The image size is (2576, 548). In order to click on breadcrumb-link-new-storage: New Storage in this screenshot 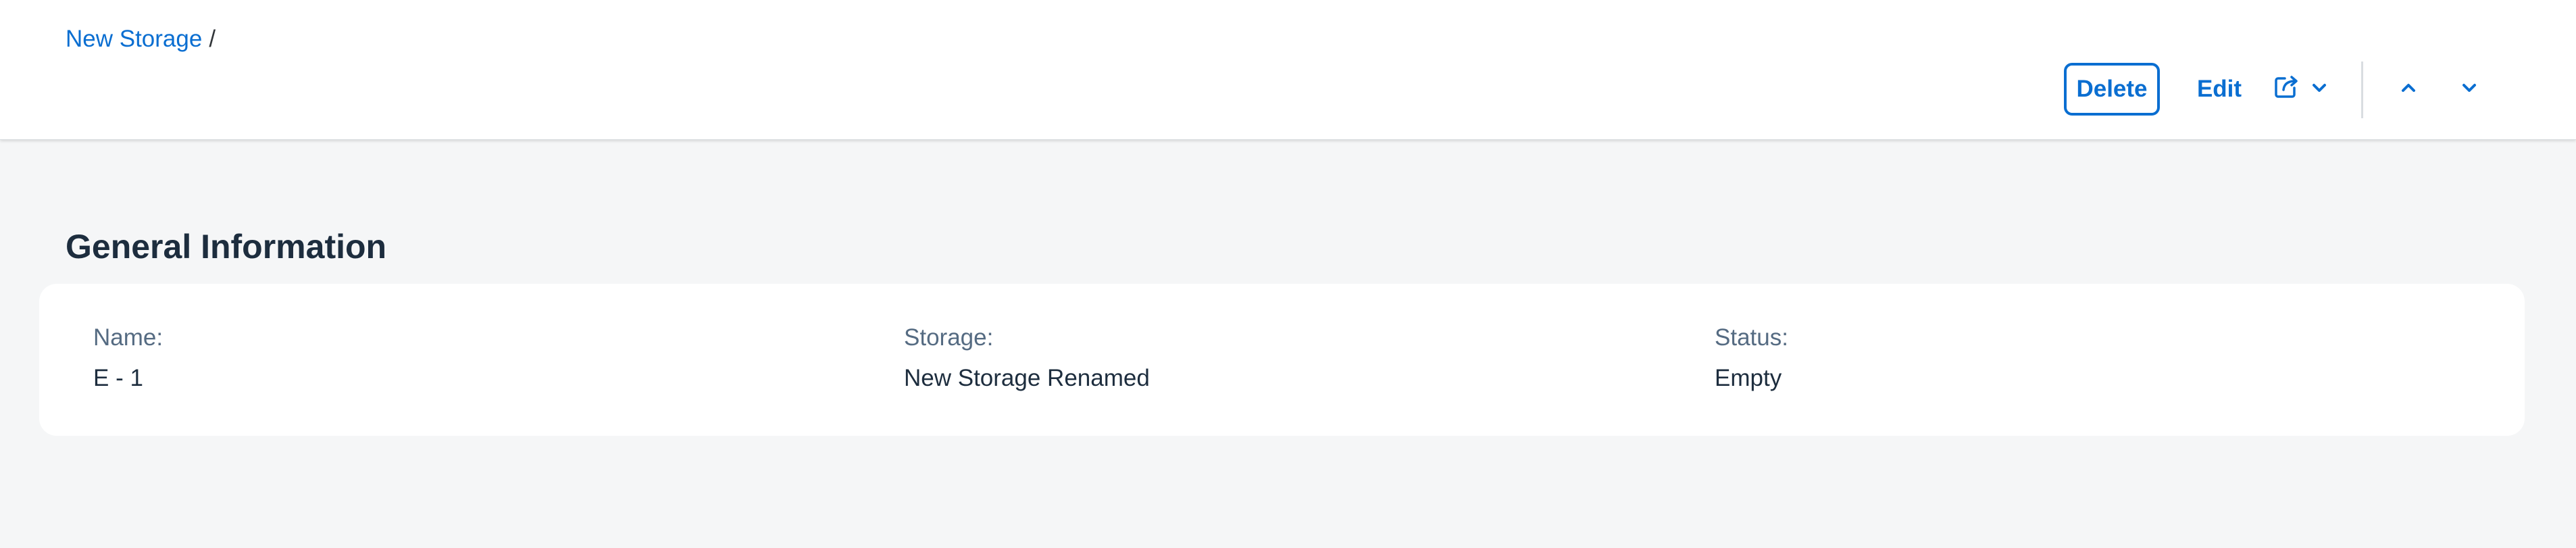, I will do `click(134, 39)`.